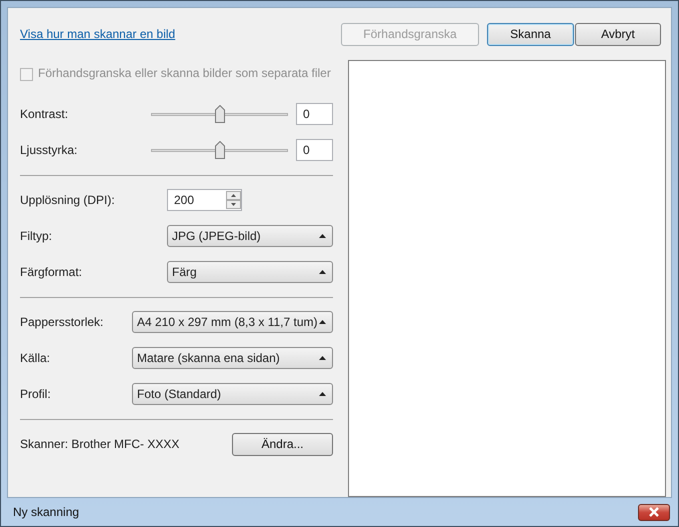 The width and height of the screenshot is (679, 527). Describe the element at coordinates (204, 200) in the screenshot. I see `number-spinner: 200` at that location.